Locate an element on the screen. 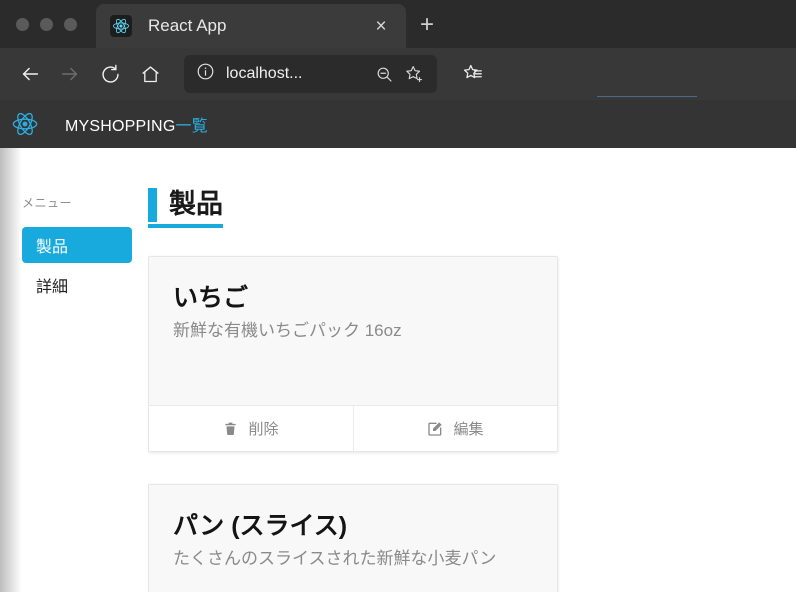 This screenshot has height=592, width=796. delete-button: 削除 is located at coordinates (251, 428).